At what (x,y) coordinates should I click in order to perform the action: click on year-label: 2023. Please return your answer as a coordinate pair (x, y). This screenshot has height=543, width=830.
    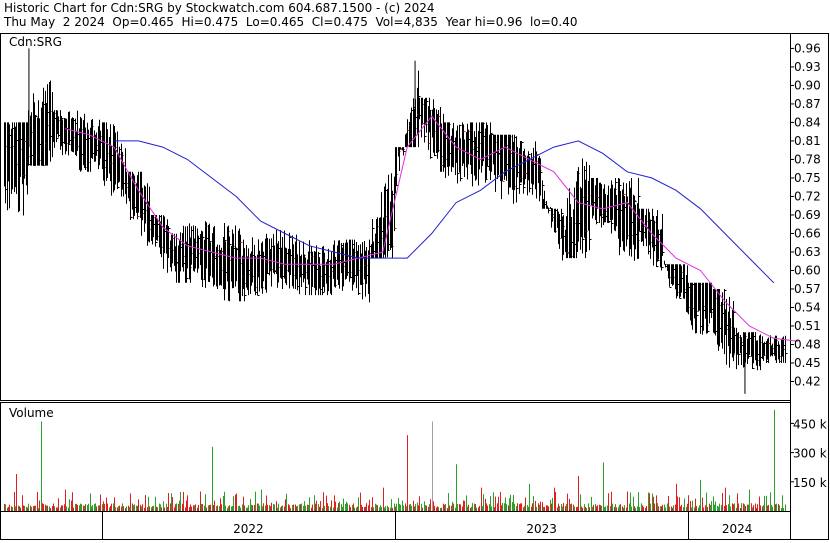
    Looking at the image, I should click on (541, 529).